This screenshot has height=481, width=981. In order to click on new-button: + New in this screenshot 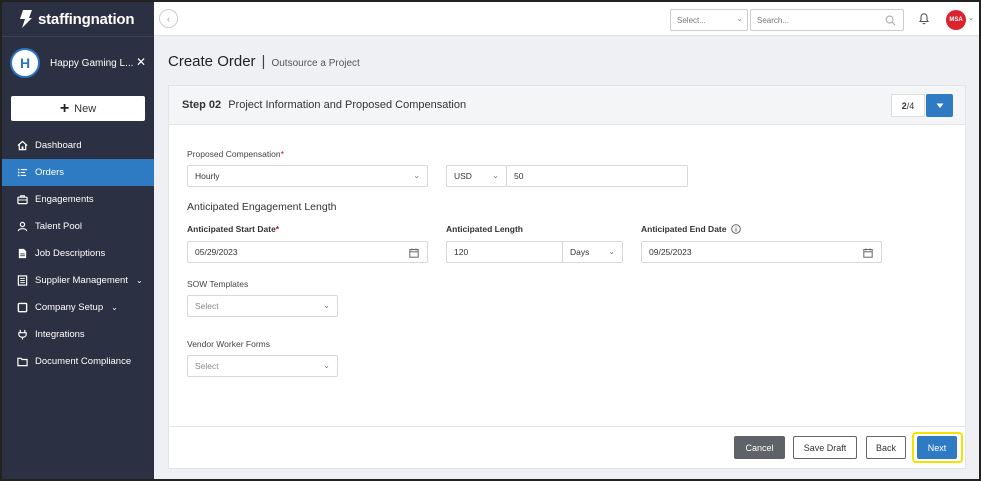, I will do `click(78, 108)`.